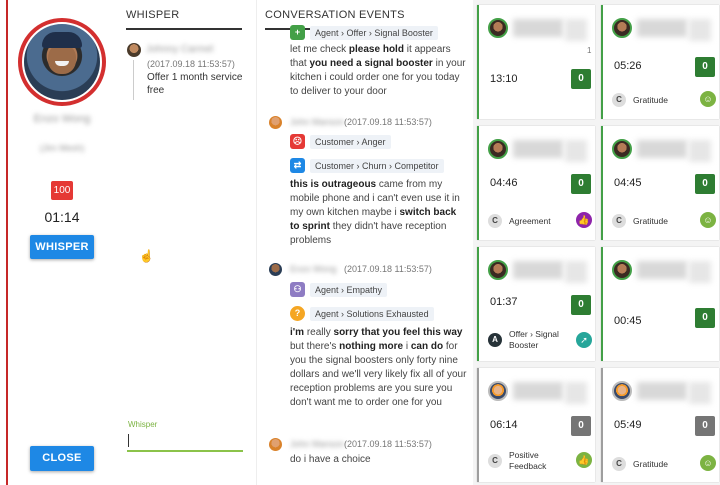 The image size is (720, 485). Describe the element at coordinates (530, 221) in the screenshot. I see `agent-card-event-label: Agreement` at that location.